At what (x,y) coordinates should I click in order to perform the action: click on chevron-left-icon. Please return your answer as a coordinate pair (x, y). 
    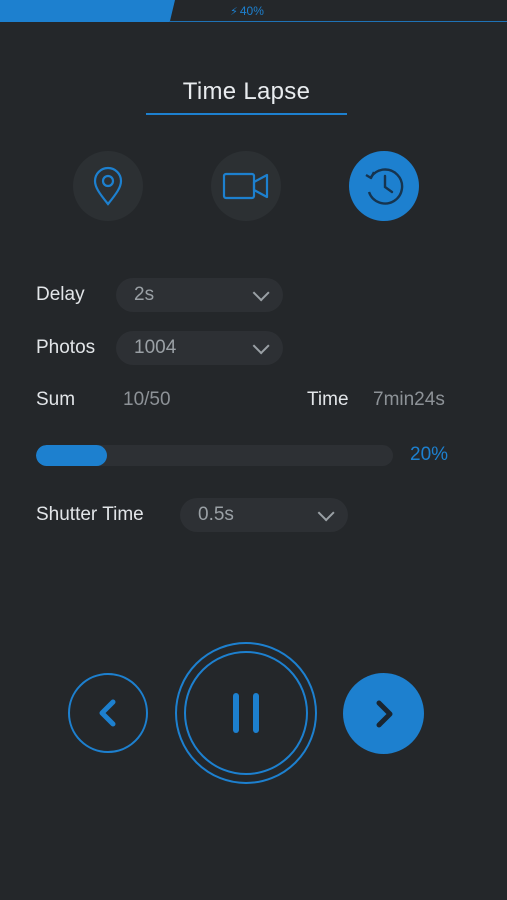
    Looking at the image, I should click on (107, 713).